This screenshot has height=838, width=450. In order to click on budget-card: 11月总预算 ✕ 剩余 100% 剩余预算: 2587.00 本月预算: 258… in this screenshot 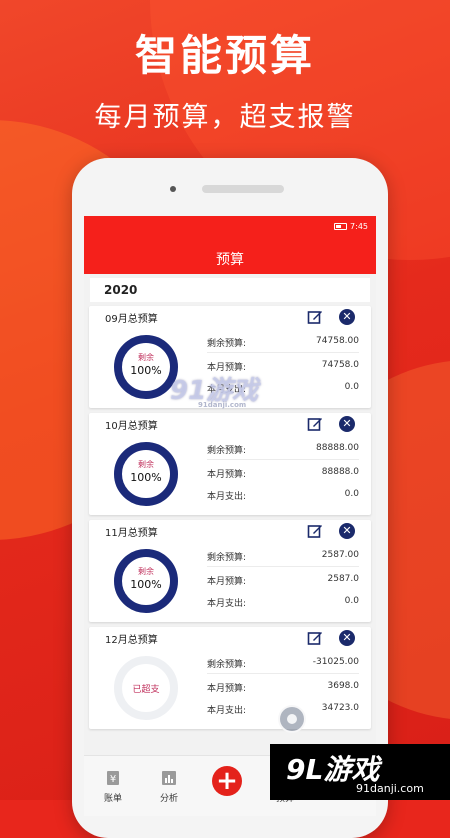, I will do `click(230, 571)`.